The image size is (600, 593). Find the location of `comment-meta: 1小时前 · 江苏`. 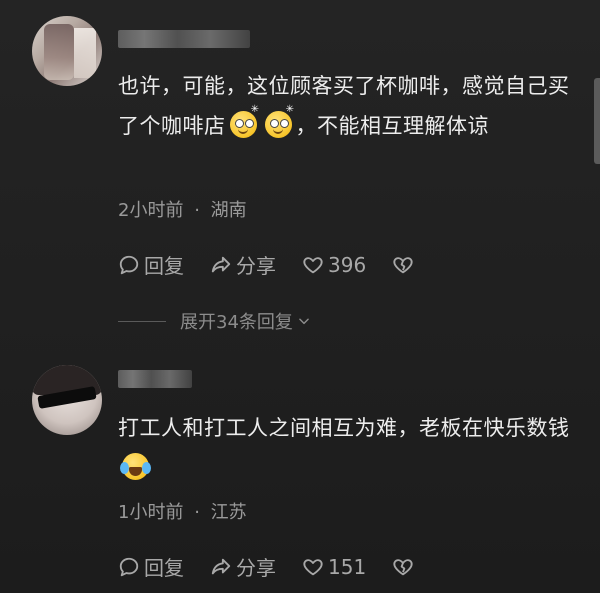

comment-meta: 1小时前 · 江苏 is located at coordinates (182, 511).